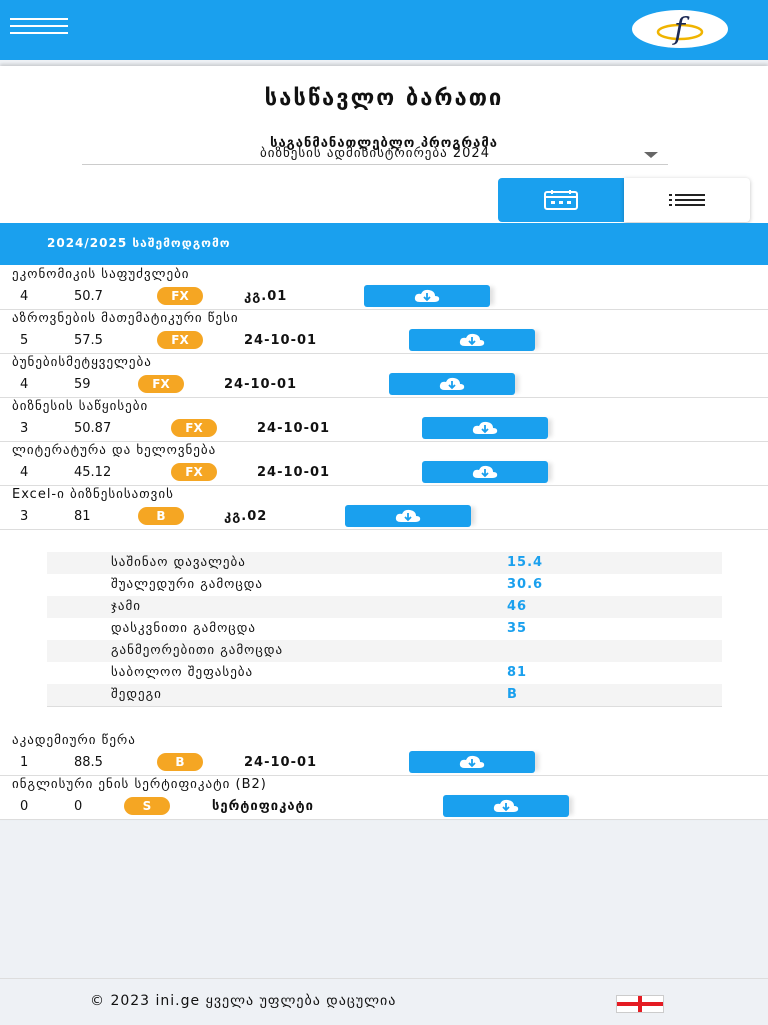  Describe the element at coordinates (640, 1004) in the screenshot. I see `georgia-flag-icon` at that location.